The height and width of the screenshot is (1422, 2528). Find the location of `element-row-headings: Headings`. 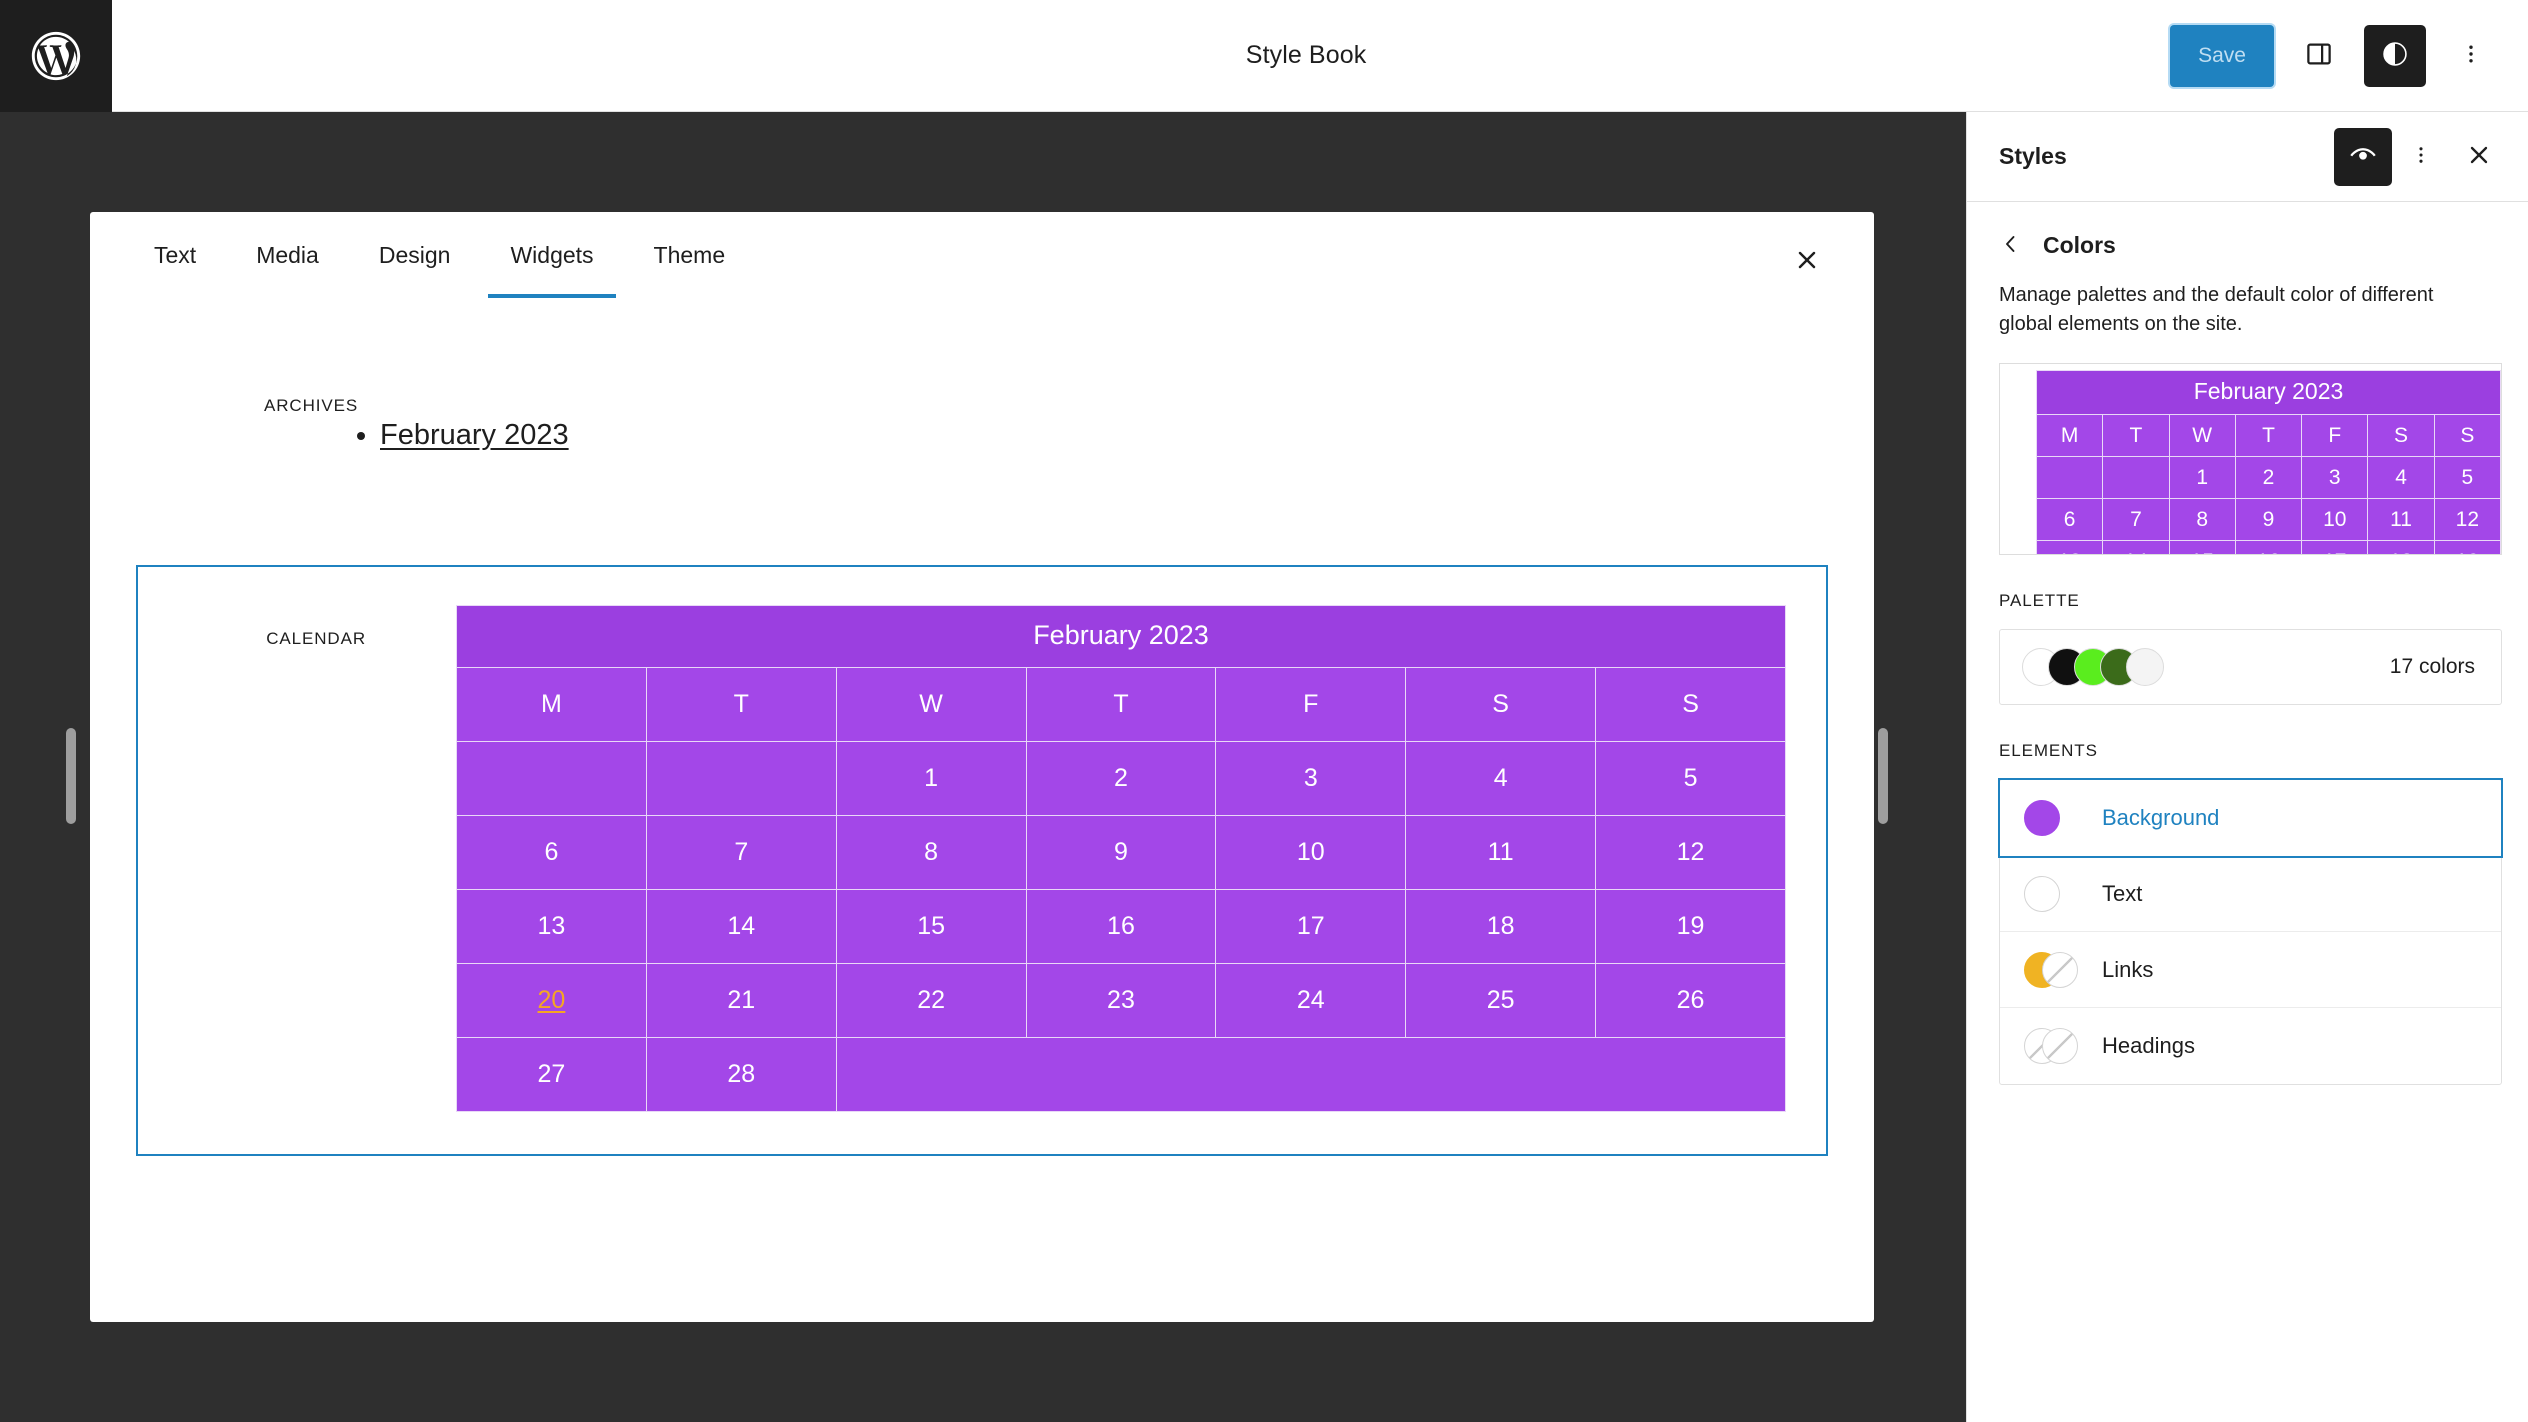

element-row-headings: Headings is located at coordinates (2250, 1046).